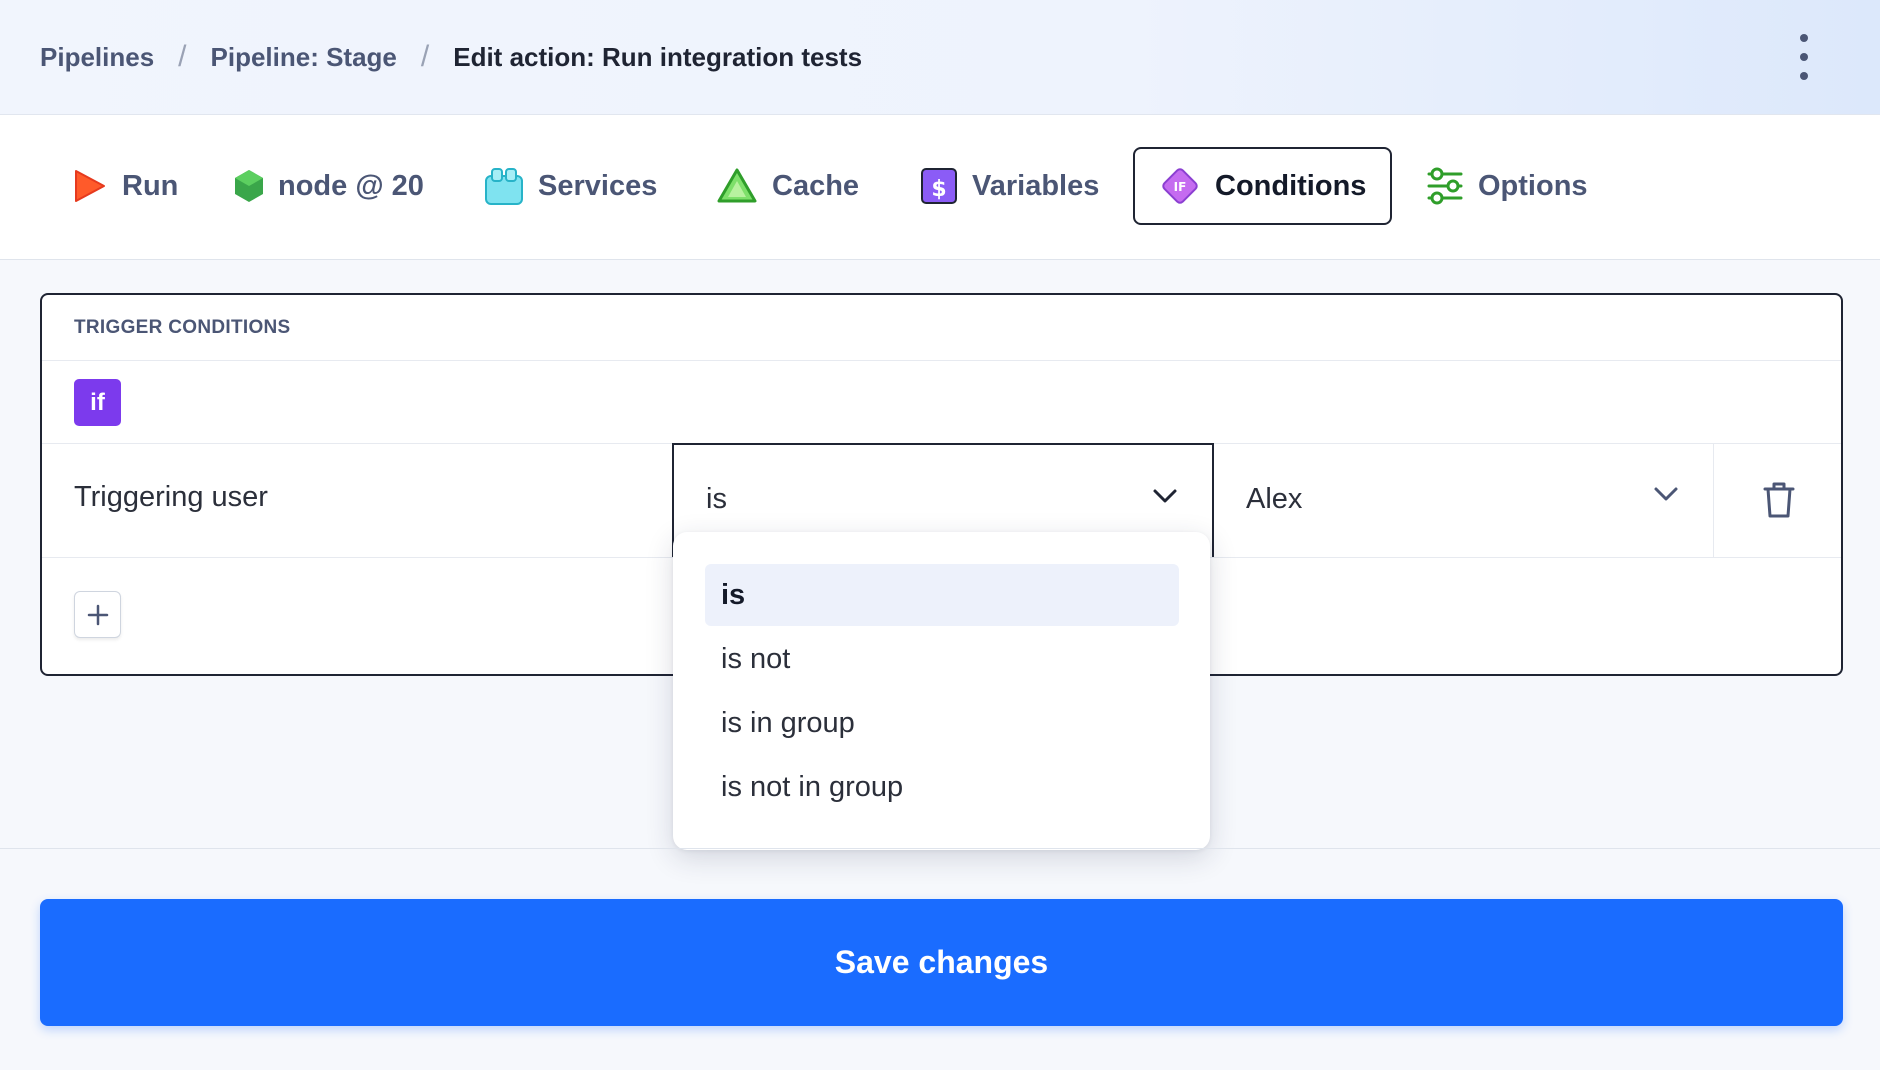 The width and height of the screenshot is (1880, 1070). Describe the element at coordinates (504, 186) in the screenshot. I see `services-icon` at that location.